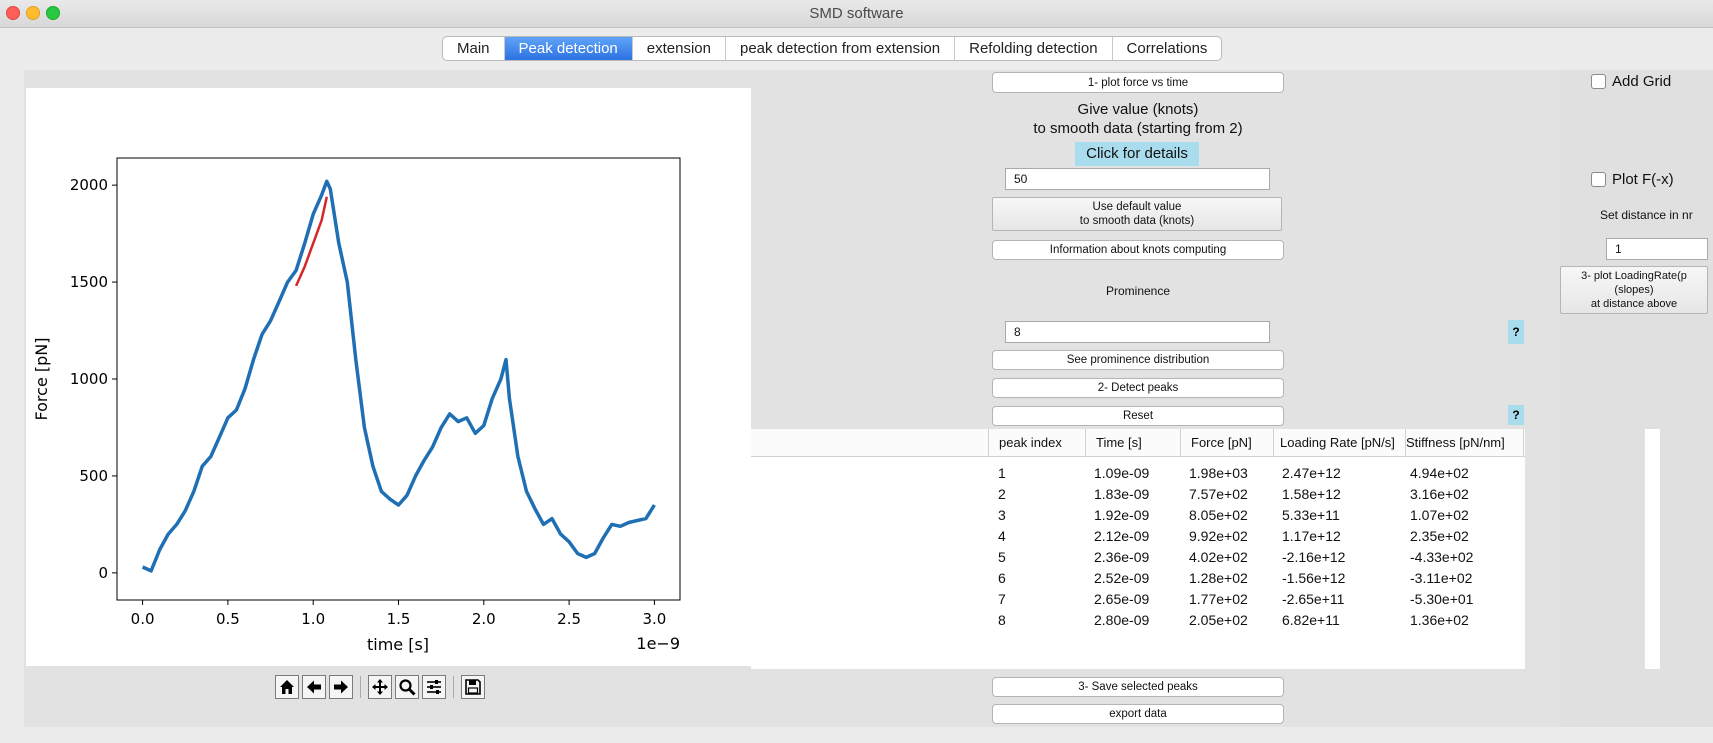 The width and height of the screenshot is (1713, 743). I want to click on tab-peak-detection: Peak detection, so click(568, 48).